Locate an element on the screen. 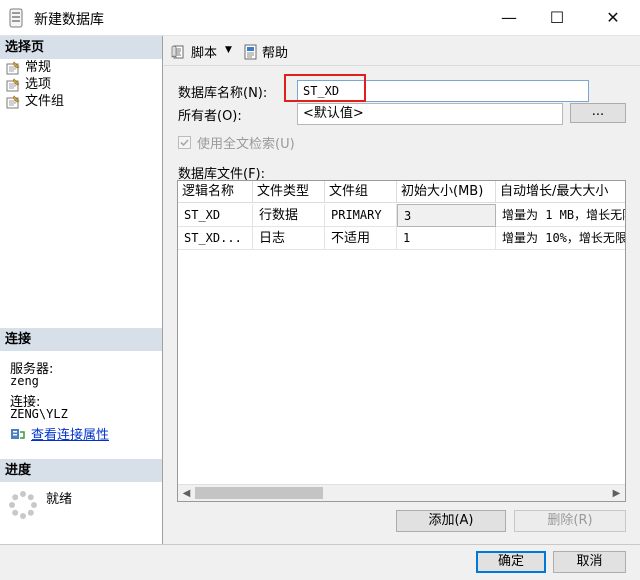  close-button: ✕ is located at coordinates (613, 18).